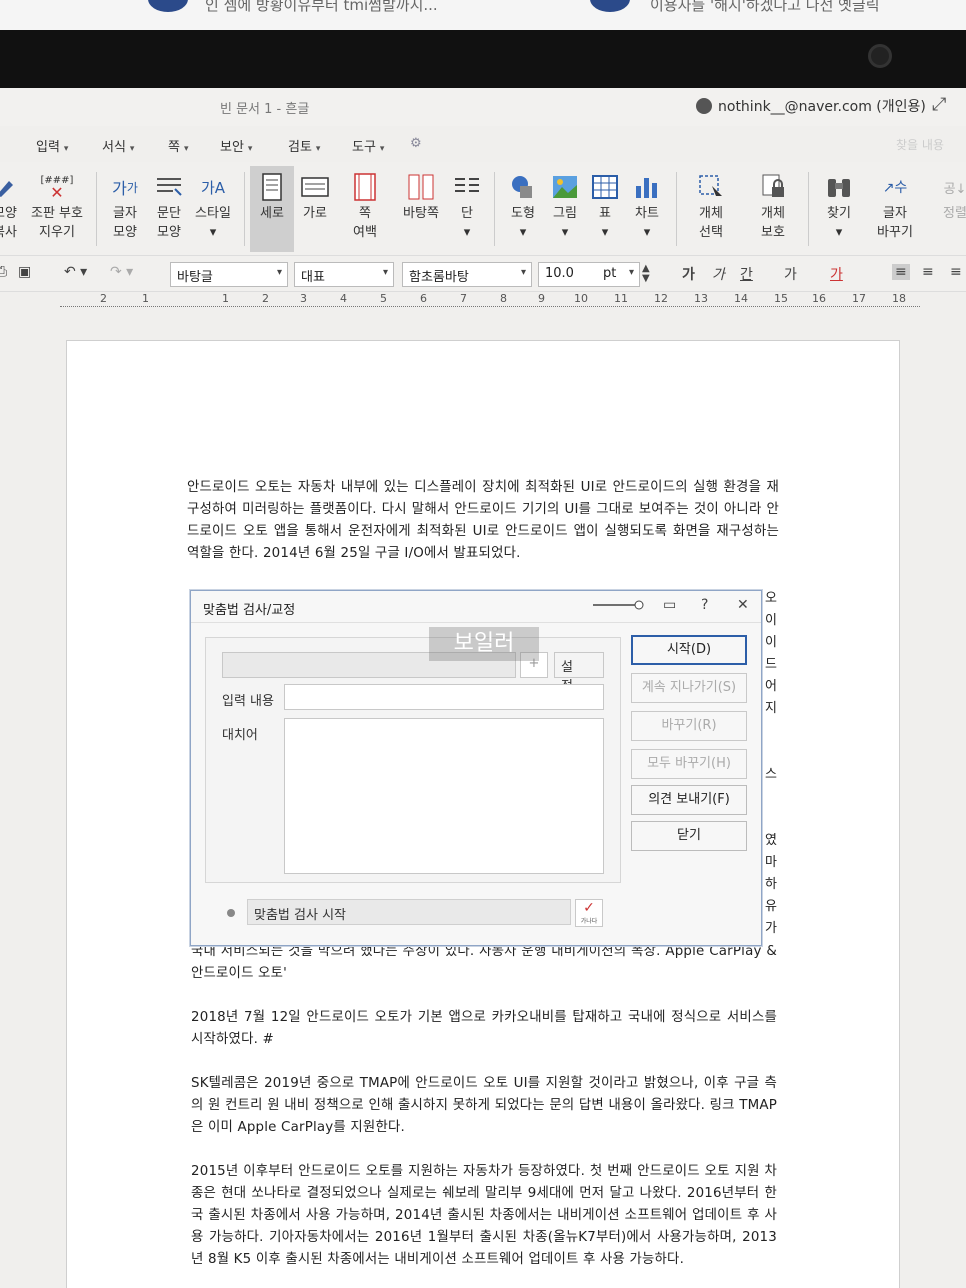 This screenshot has width=966, height=1288. What do you see at coordinates (272, 209) in the screenshot?
I see `portrait-button: 세로` at bounding box center [272, 209].